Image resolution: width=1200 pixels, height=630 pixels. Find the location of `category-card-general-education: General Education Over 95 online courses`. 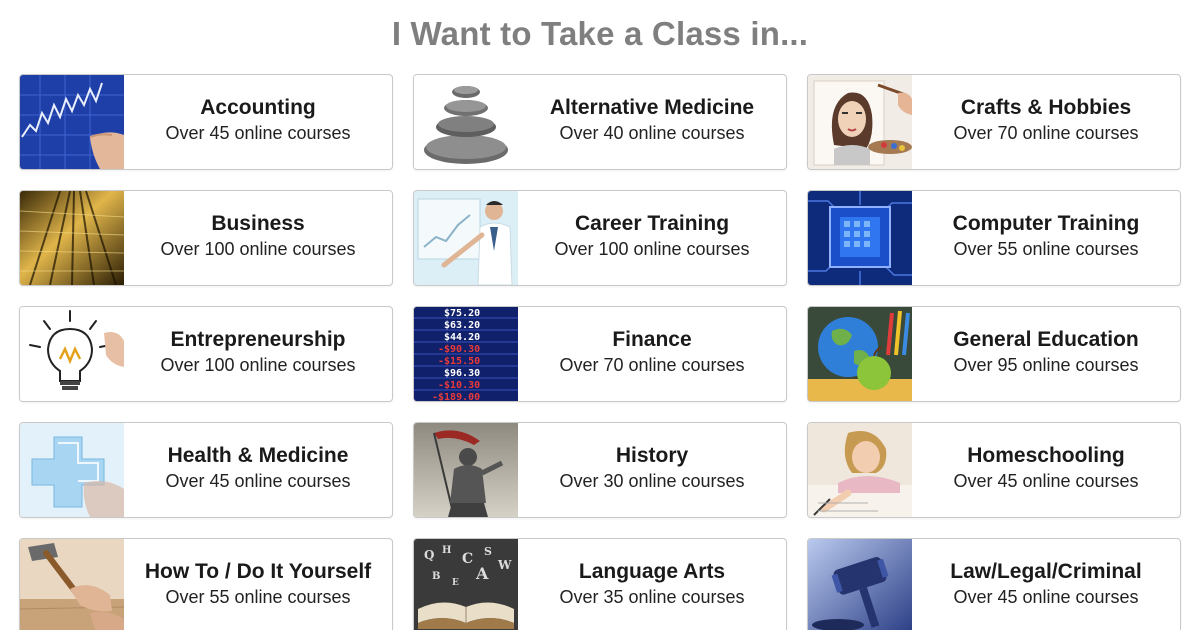

category-card-general-education: General Education Over 95 online courses is located at coordinates (994, 354).